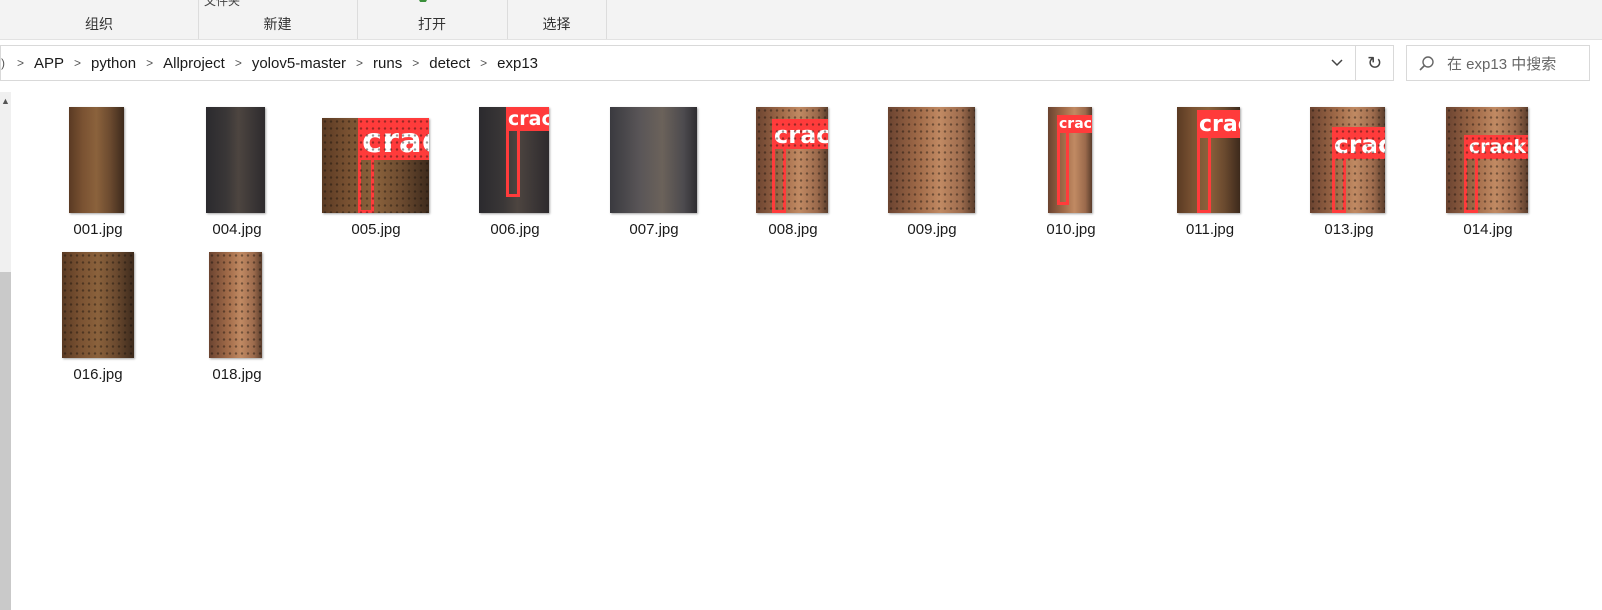 The width and height of the screenshot is (1602, 610). I want to click on file-item: crack 014.jpg, so click(1488, 175).